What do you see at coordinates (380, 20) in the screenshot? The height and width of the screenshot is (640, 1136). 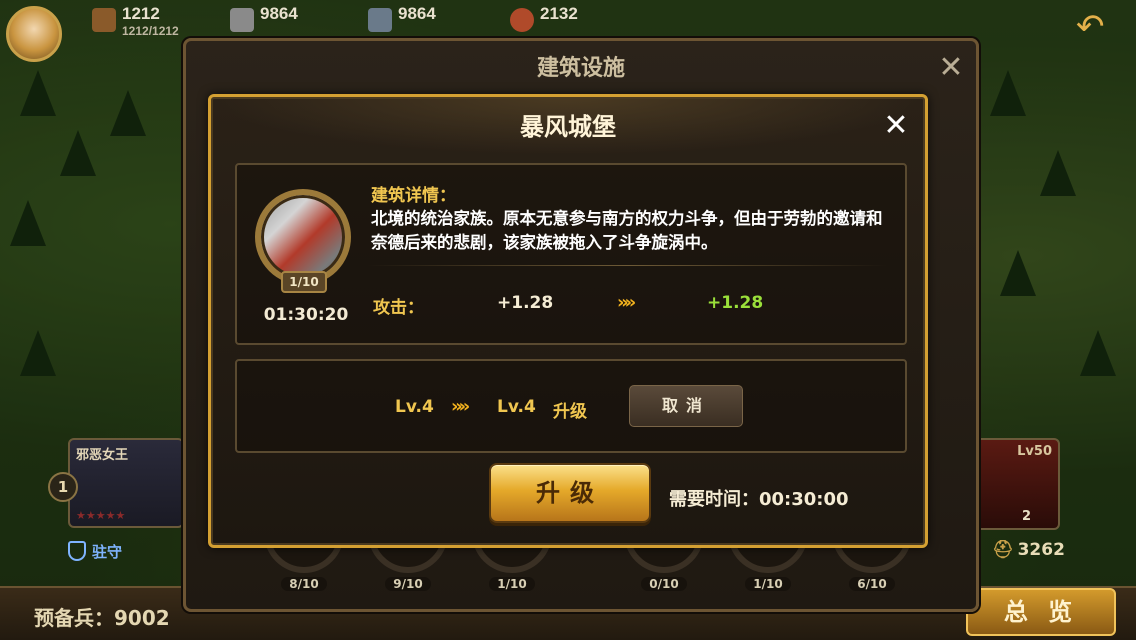 I see `iron-icon` at bounding box center [380, 20].